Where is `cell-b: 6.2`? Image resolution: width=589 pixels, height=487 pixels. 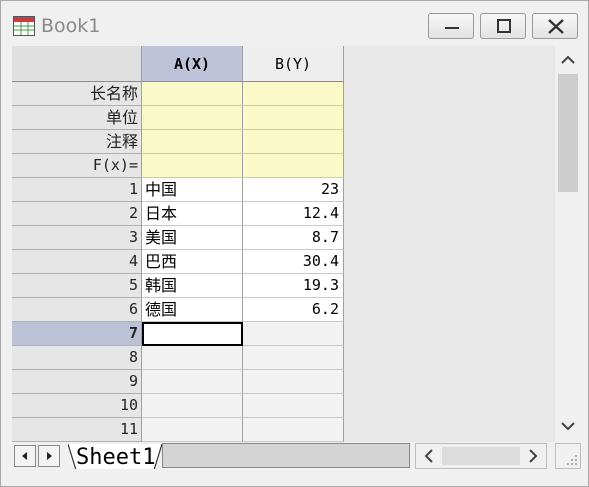
cell-b: 6.2 is located at coordinates (293, 310).